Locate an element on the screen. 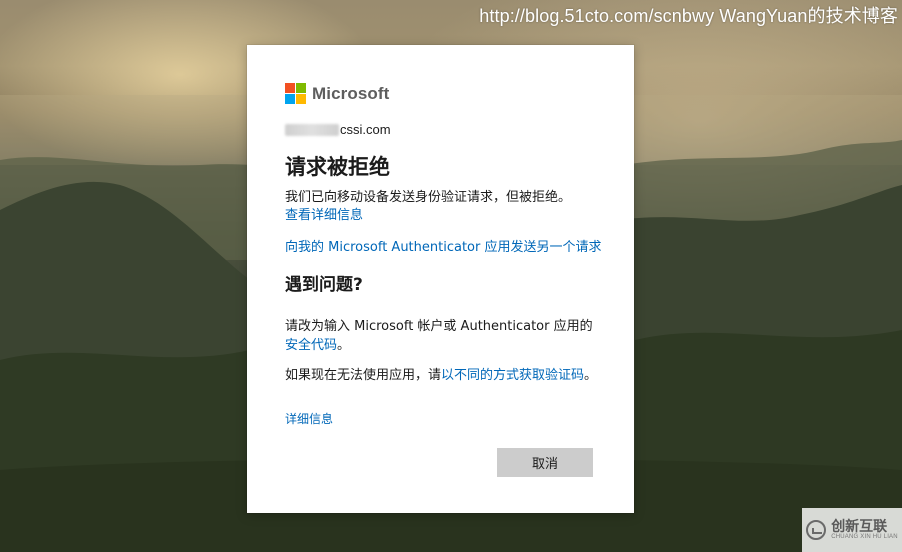 Image resolution: width=902 pixels, height=552 pixels. corner-brand-badge: 创新互联 CHUANG XIN HU LIAN is located at coordinates (852, 530).